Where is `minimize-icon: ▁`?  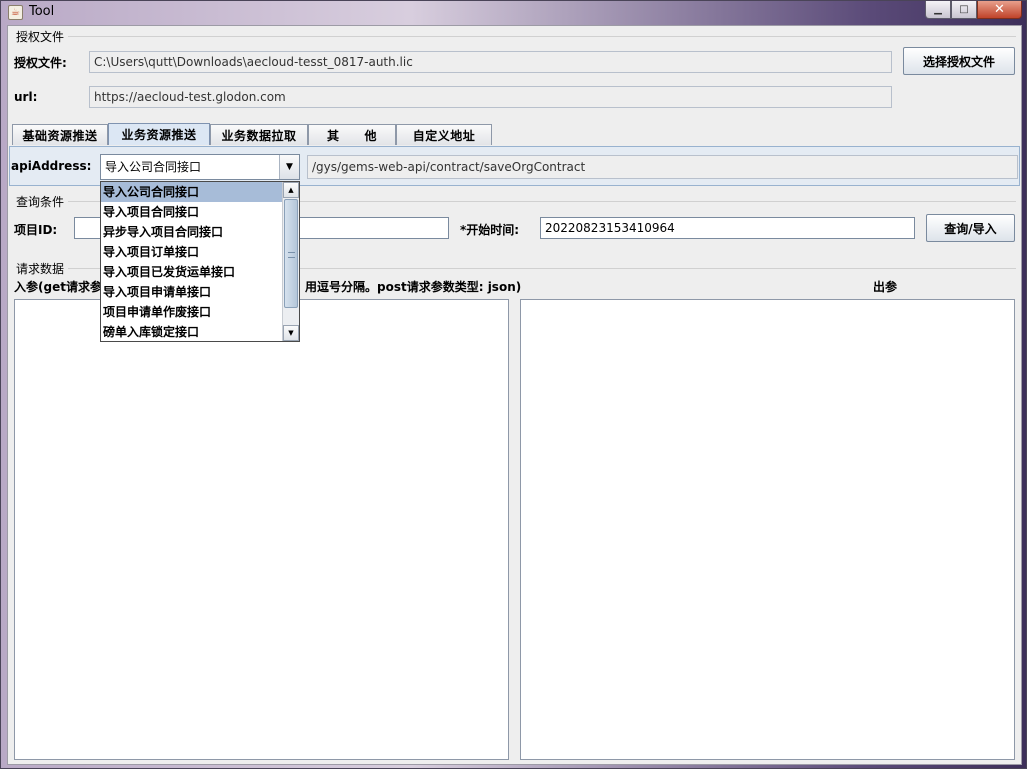 minimize-icon: ▁ is located at coordinates (938, 9).